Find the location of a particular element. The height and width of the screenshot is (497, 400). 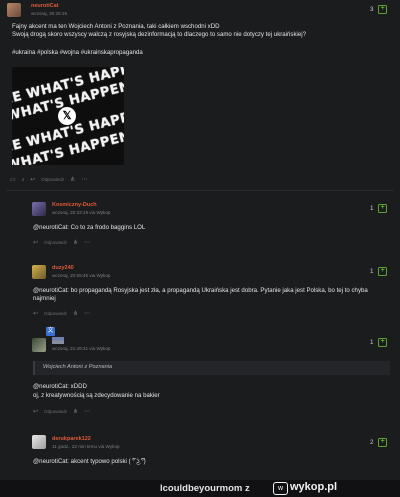

author-name: Kosmiczny-Duch is located at coordinates (74, 205).